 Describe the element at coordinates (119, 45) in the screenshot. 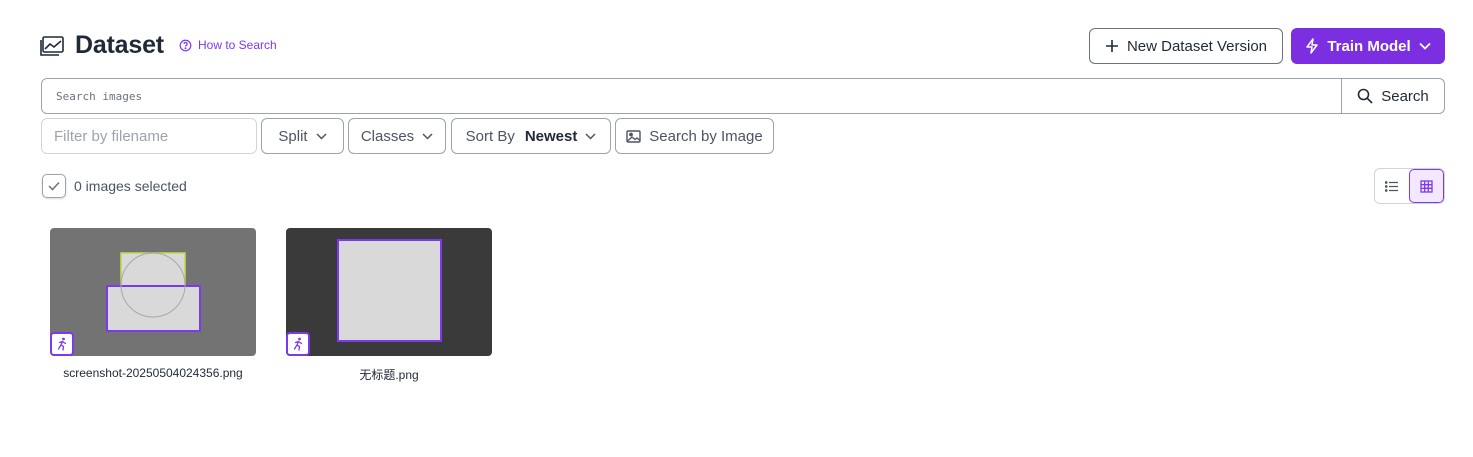

I see `page-title: Dataset` at that location.